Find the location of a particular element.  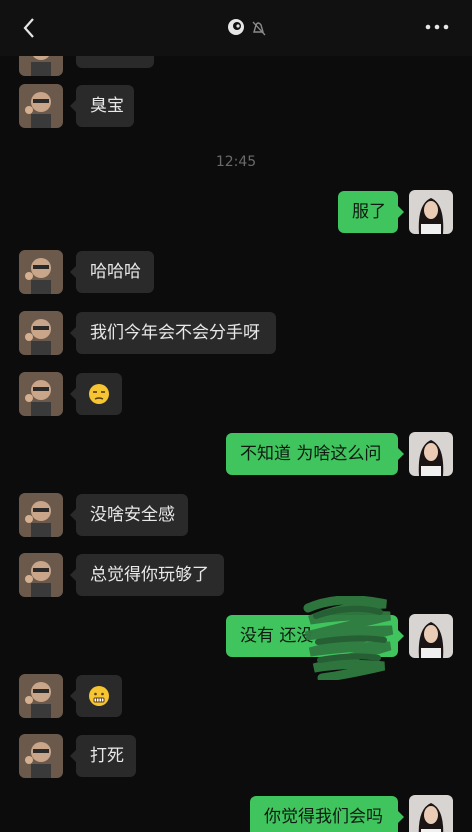

swirl-icon is located at coordinates (236, 27).